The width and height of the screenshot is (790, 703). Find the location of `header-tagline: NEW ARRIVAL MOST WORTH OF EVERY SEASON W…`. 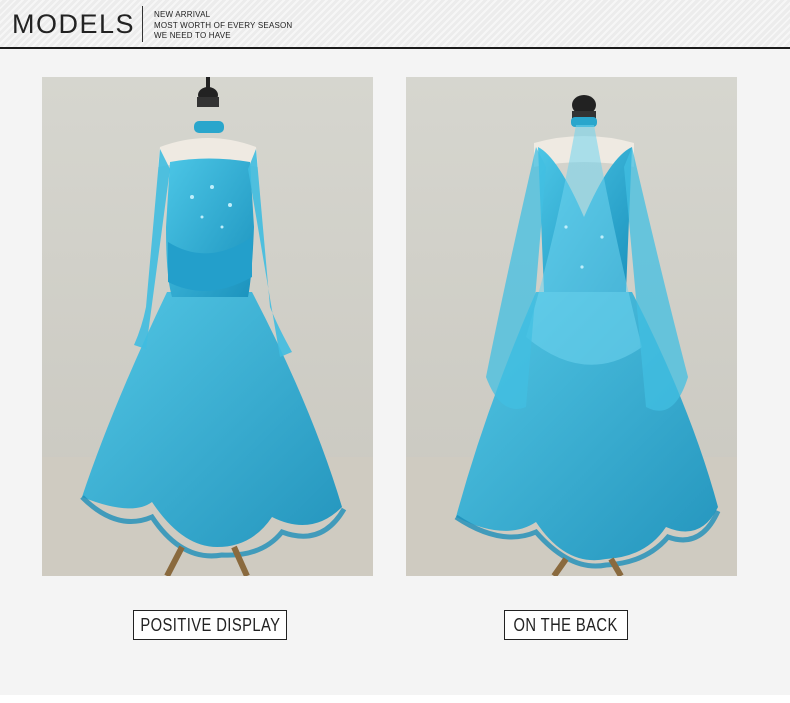

header-tagline: NEW ARRIVAL MOST WORTH OF EVERY SEASON W… is located at coordinates (223, 26).